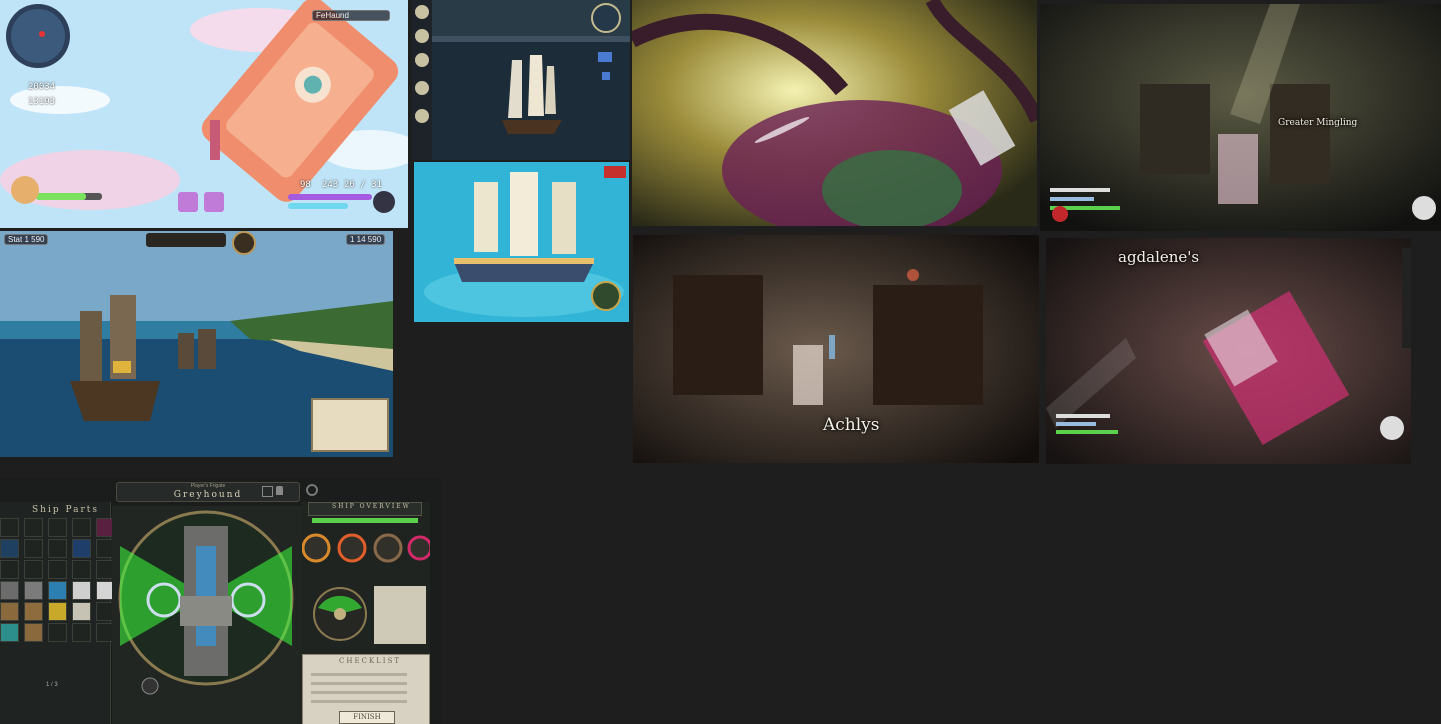  I want to click on screenshot-galleon-coast: Stat 1 590 1 14 590, so click(196, 344).